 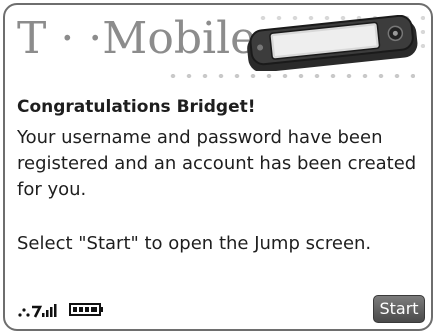 I want to click on dot-pattern-bottom, so click(x=290, y=76).